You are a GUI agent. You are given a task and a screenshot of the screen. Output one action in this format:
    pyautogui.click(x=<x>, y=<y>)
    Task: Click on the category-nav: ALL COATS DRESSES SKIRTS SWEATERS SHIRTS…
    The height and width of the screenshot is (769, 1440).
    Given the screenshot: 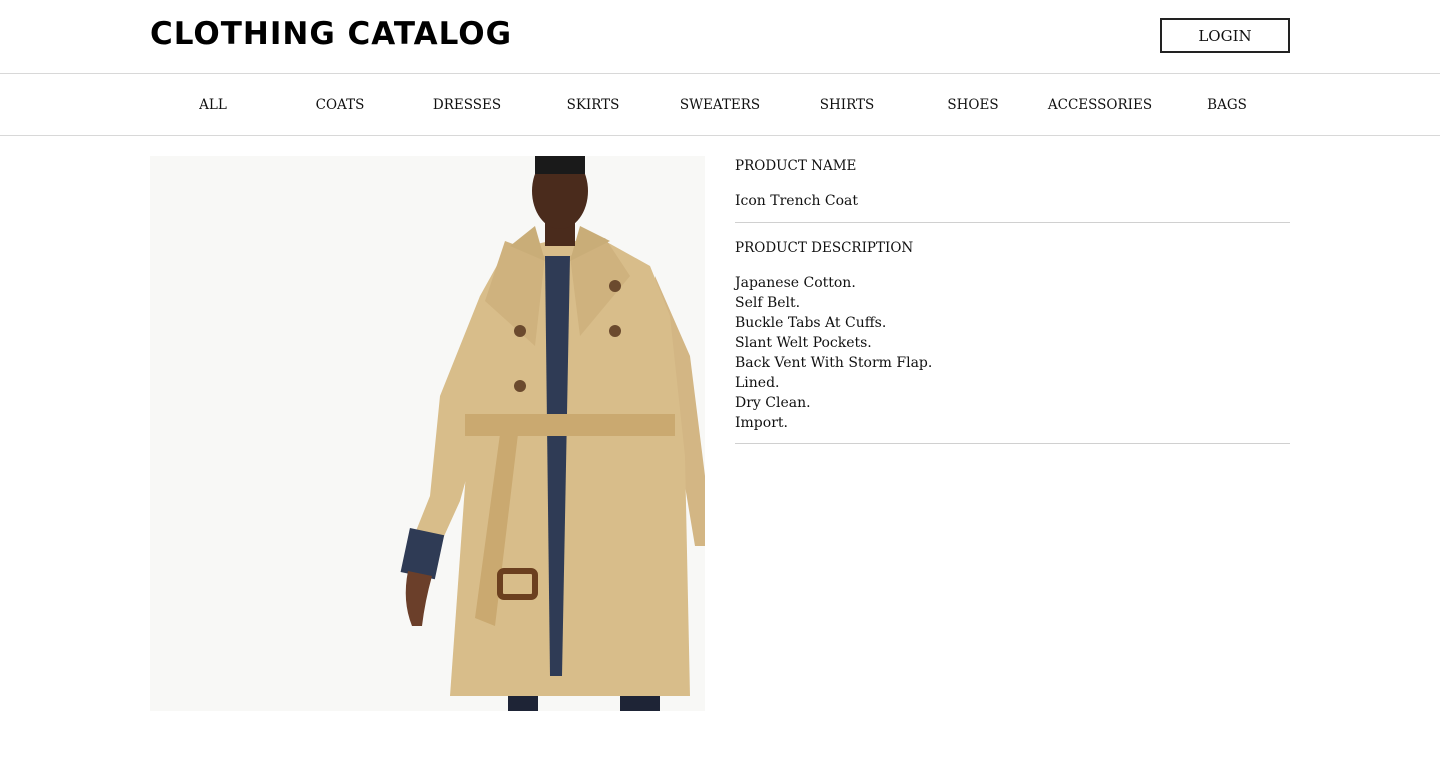 What is the action you would take?
    pyautogui.click(x=720, y=105)
    